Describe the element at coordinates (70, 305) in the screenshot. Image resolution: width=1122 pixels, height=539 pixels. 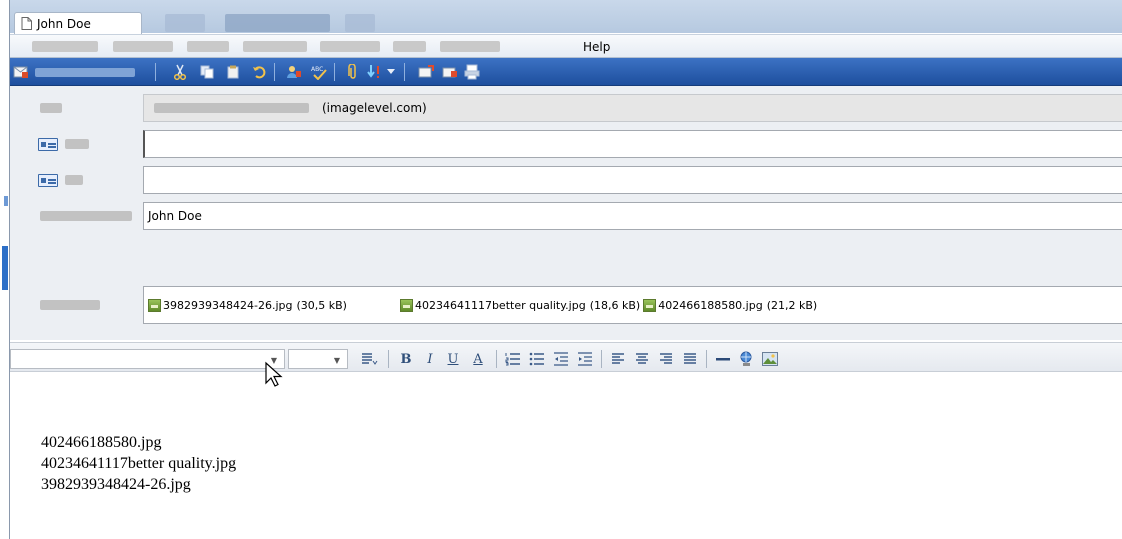
I see `attachments-label` at that location.